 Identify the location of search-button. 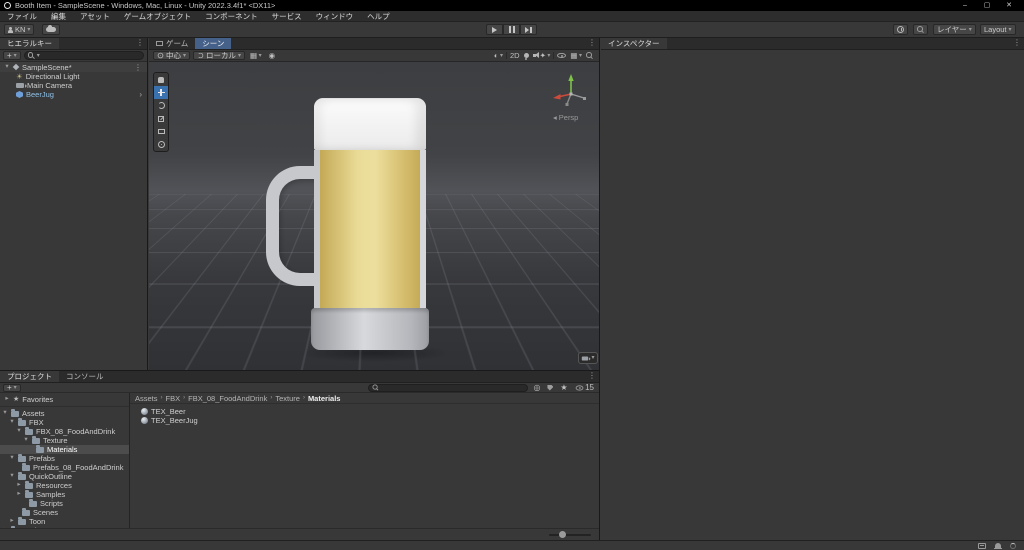
(920, 29).